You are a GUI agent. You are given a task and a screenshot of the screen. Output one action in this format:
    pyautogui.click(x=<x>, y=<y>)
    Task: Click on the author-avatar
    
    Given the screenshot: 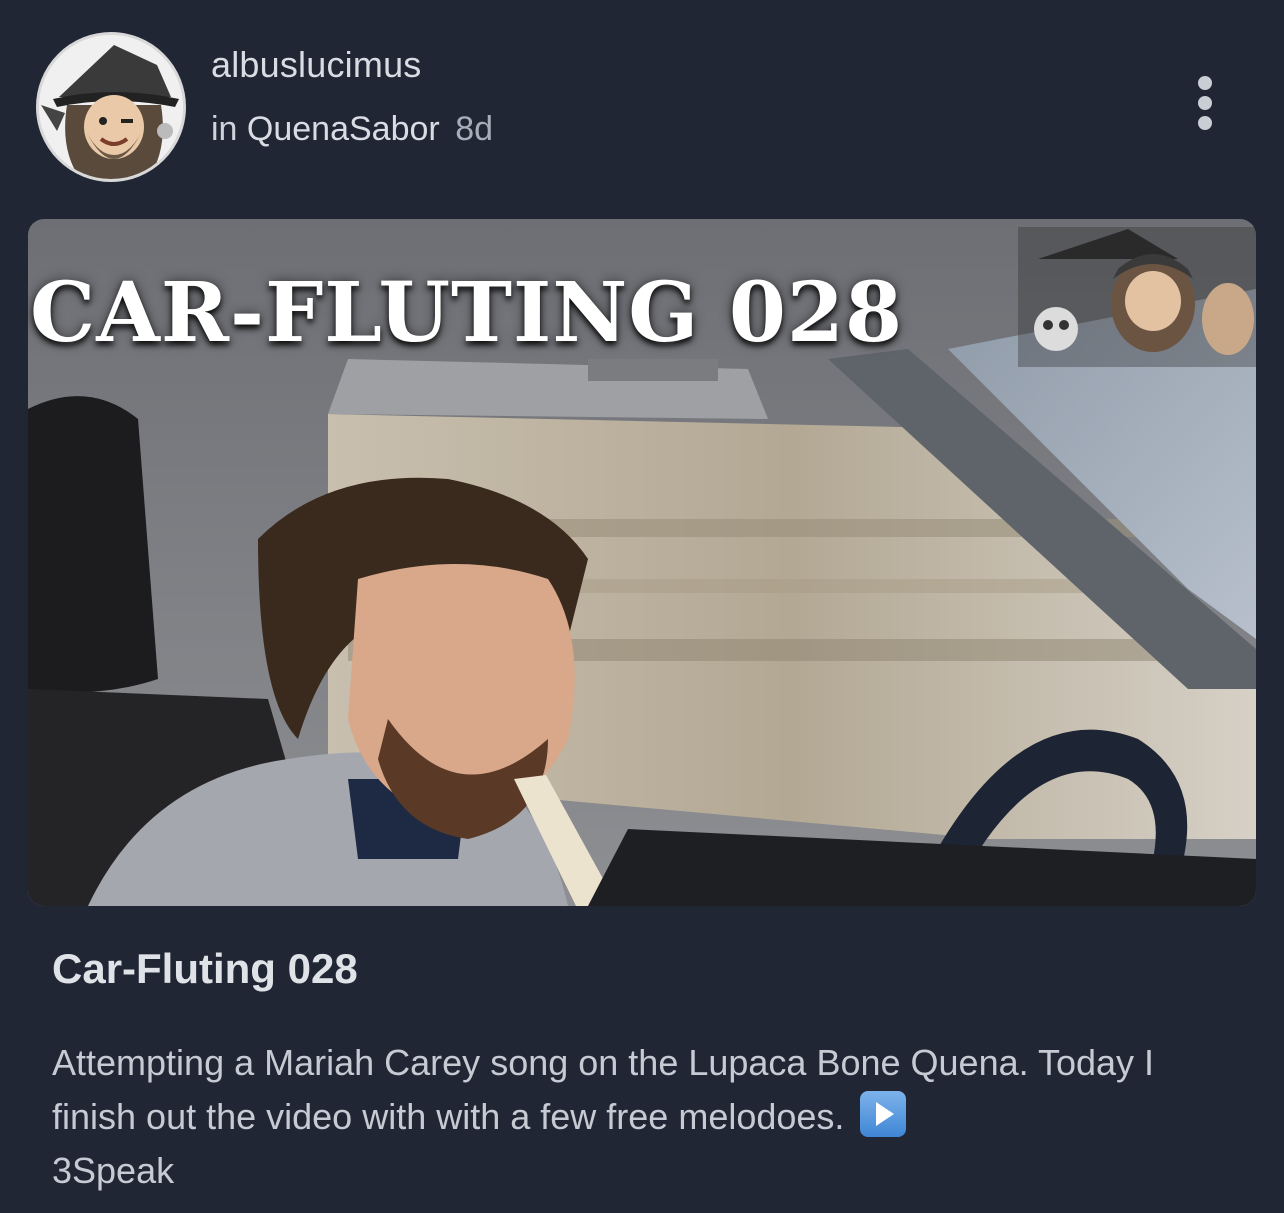 What is the action you would take?
    pyautogui.click(x=111, y=107)
    